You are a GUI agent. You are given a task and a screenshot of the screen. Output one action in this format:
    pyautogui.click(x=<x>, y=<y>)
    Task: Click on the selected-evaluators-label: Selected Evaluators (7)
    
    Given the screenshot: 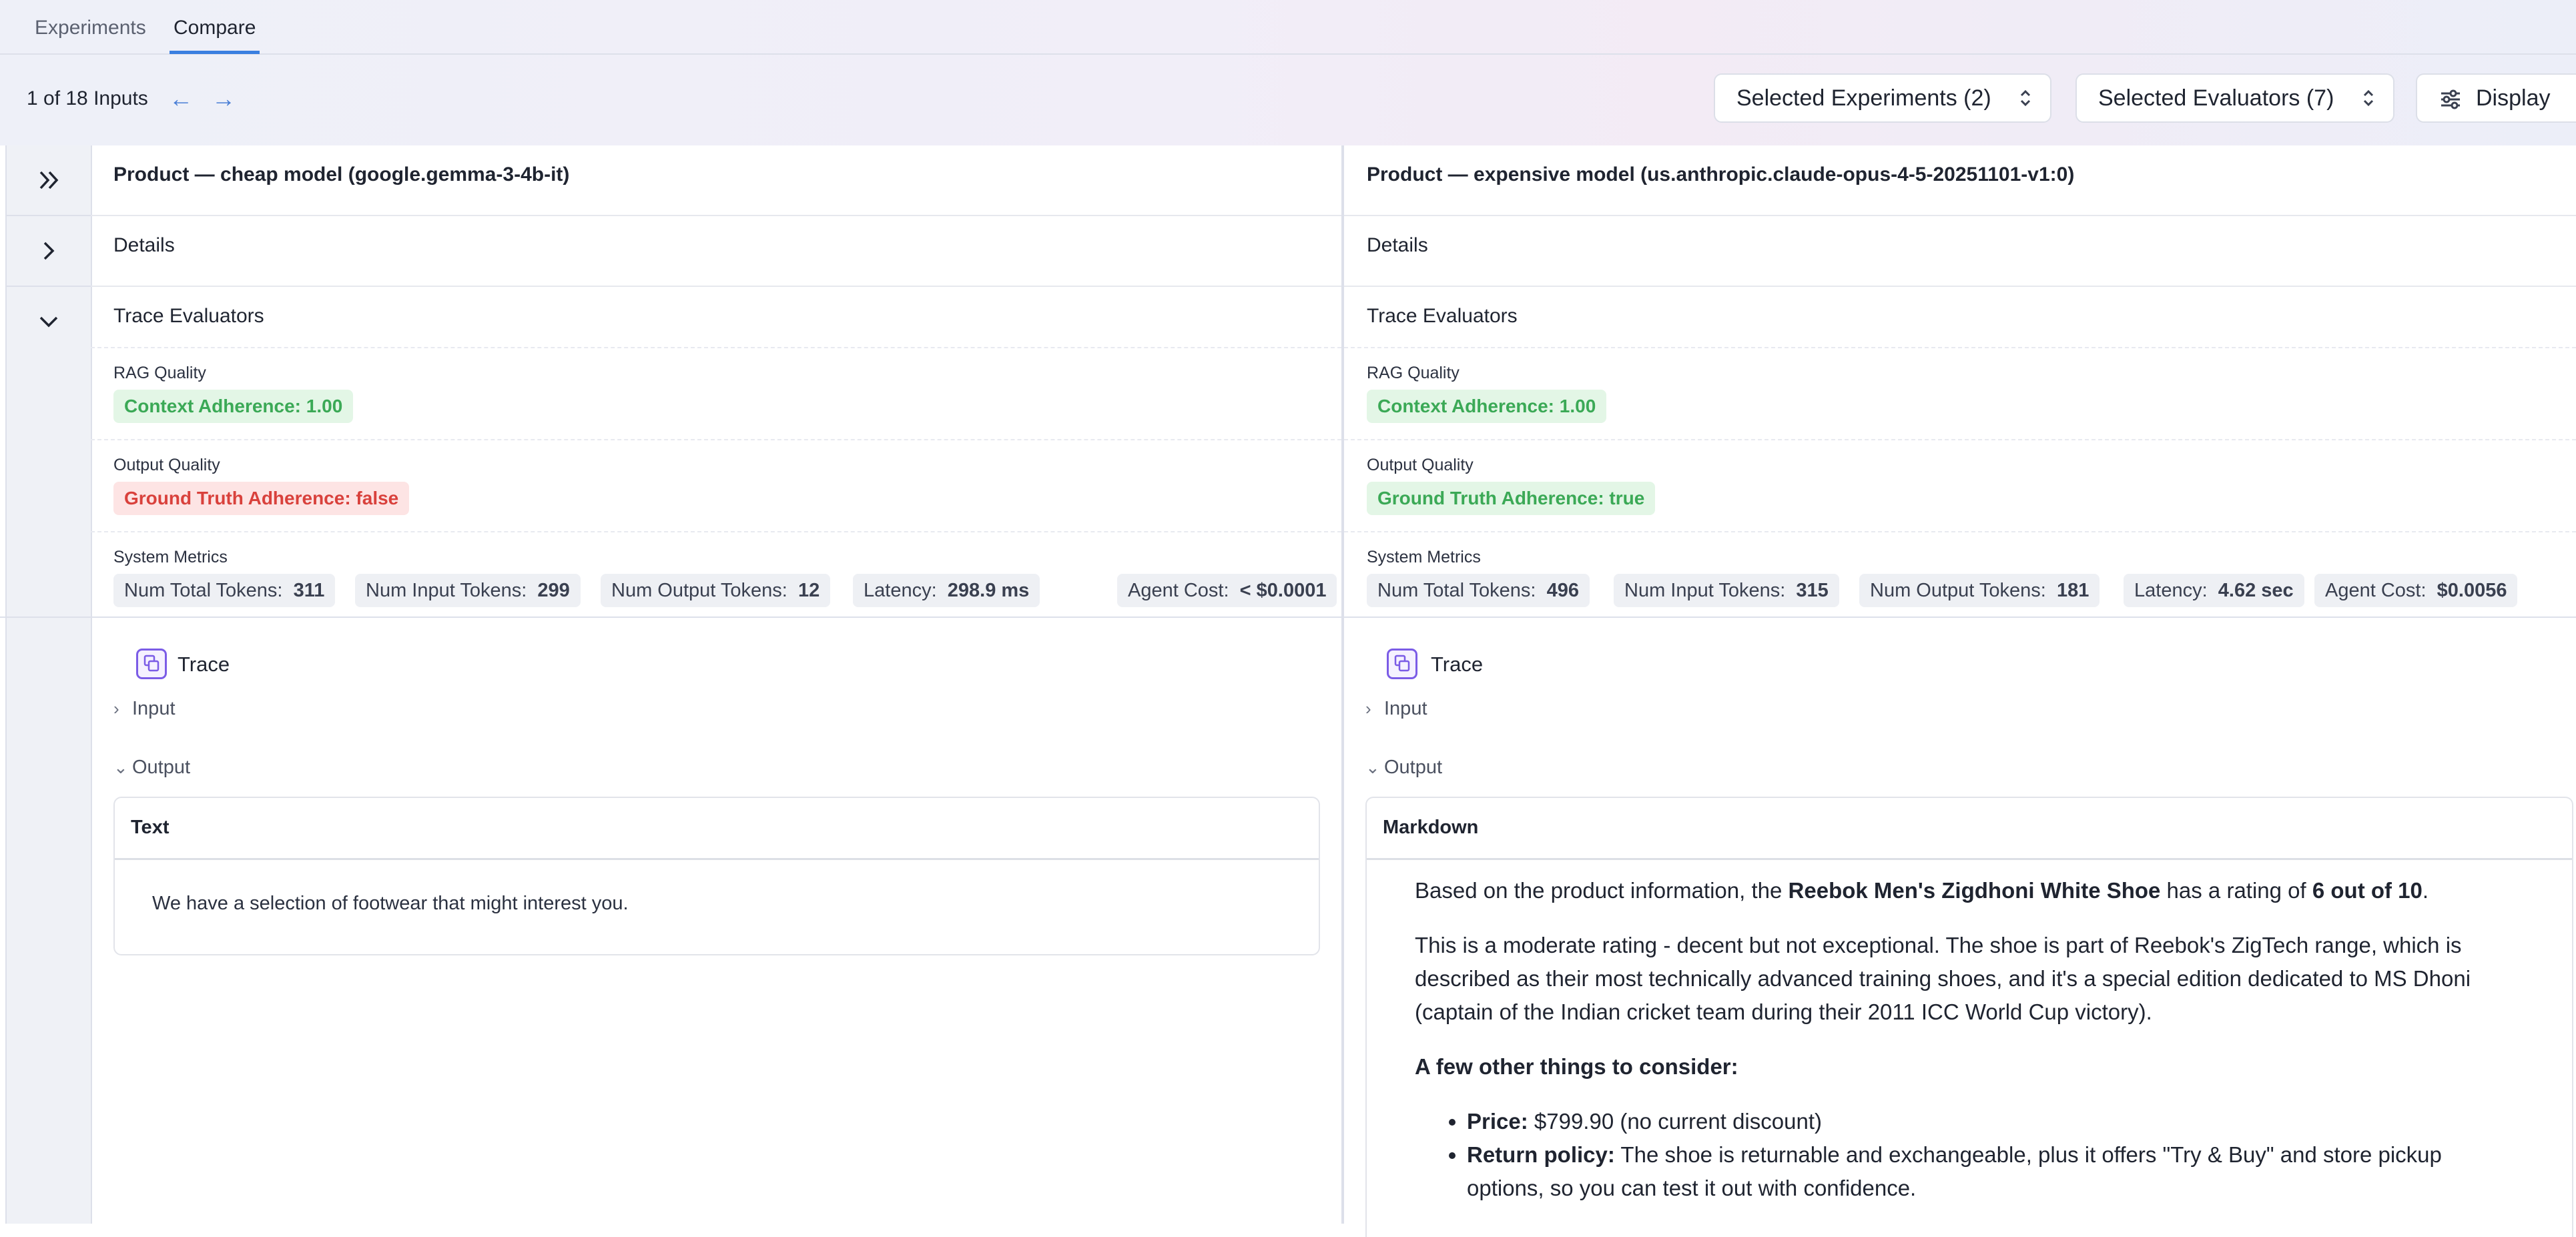 What is the action you would take?
    pyautogui.click(x=2216, y=98)
    